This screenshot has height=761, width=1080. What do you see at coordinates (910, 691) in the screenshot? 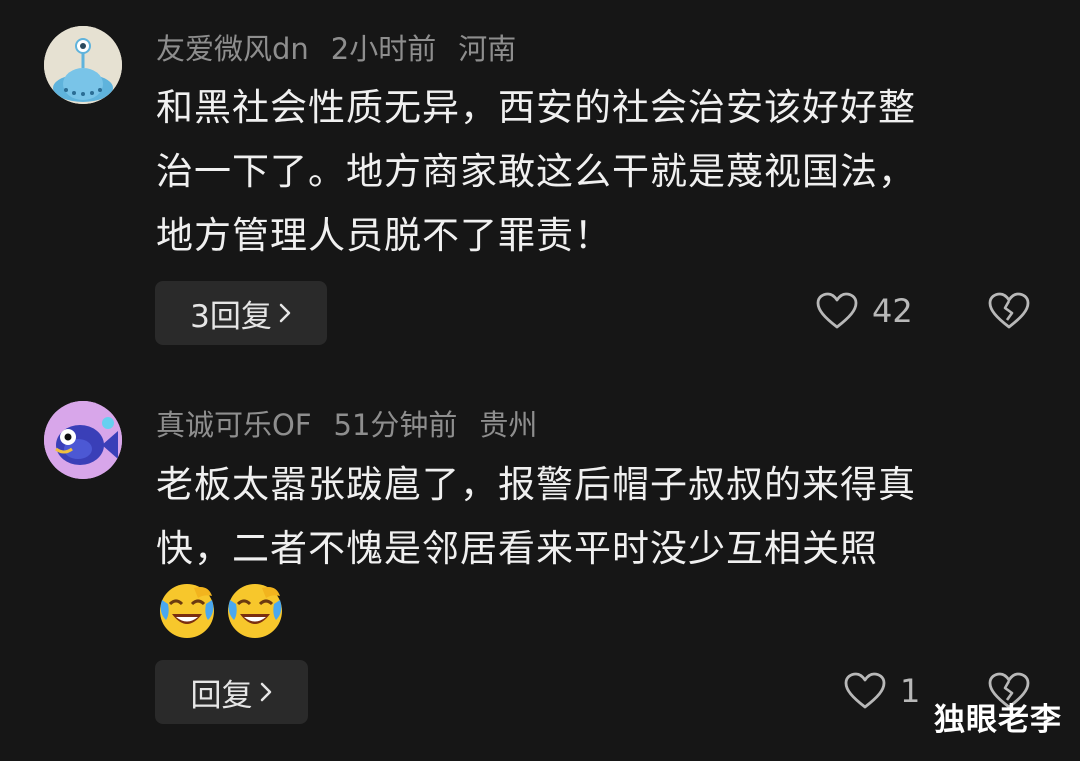
I see `like-count: 1` at bounding box center [910, 691].